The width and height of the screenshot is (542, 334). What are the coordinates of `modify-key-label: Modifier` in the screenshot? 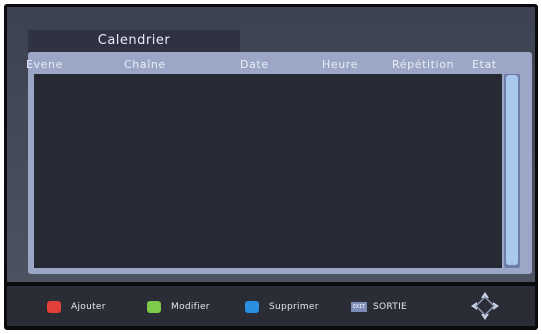 It's located at (190, 307).